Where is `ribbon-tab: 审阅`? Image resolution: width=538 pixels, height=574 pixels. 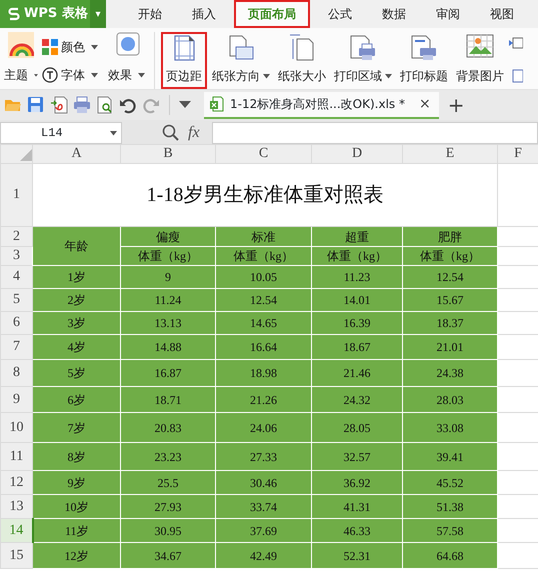
ribbon-tab: 审阅 is located at coordinates (448, 14).